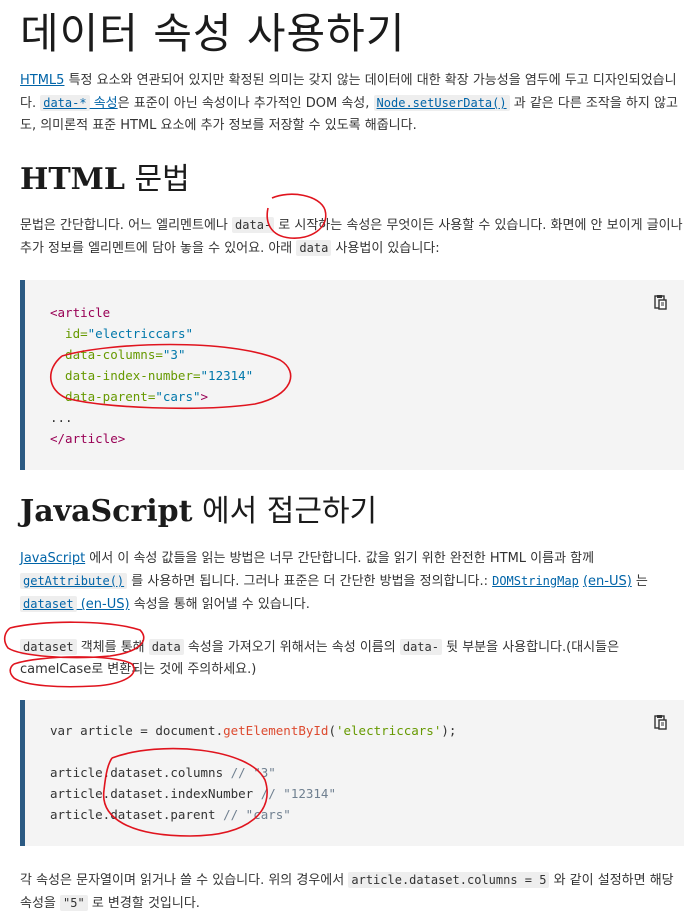 This screenshot has height=922, width=700. What do you see at coordinates (332, 730) in the screenshot?
I see `code-token: (` at bounding box center [332, 730].